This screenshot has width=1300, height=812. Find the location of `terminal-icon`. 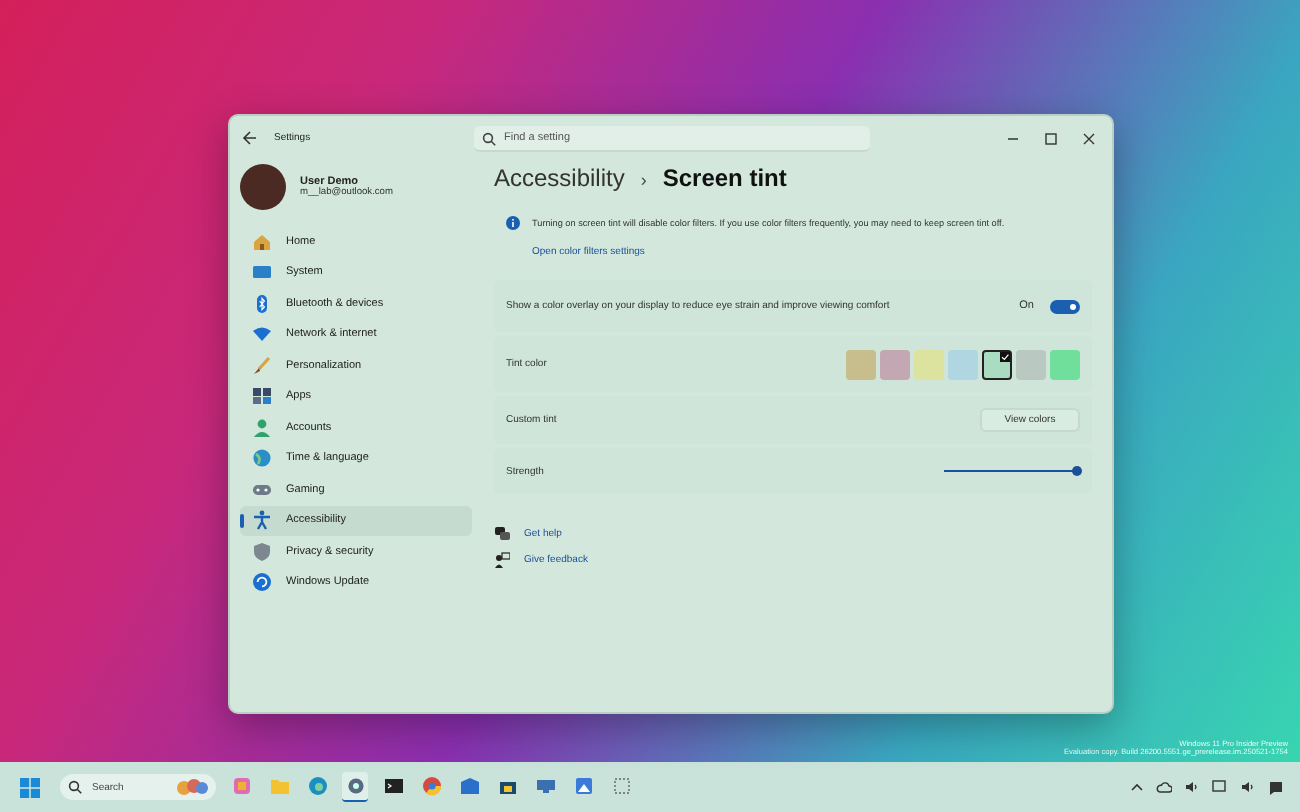

terminal-icon is located at coordinates (393, 786).